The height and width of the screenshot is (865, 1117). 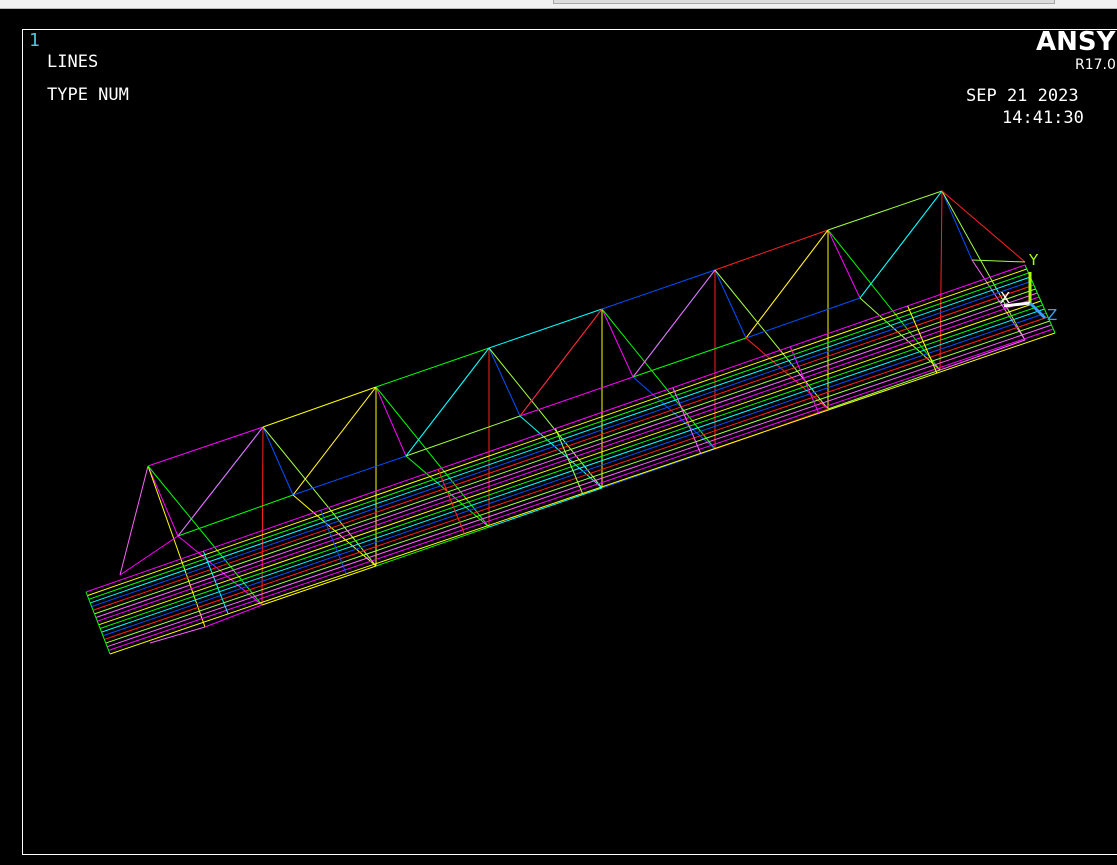 What do you see at coordinates (1005, 298) in the screenshot?
I see `x-axis-label: X` at bounding box center [1005, 298].